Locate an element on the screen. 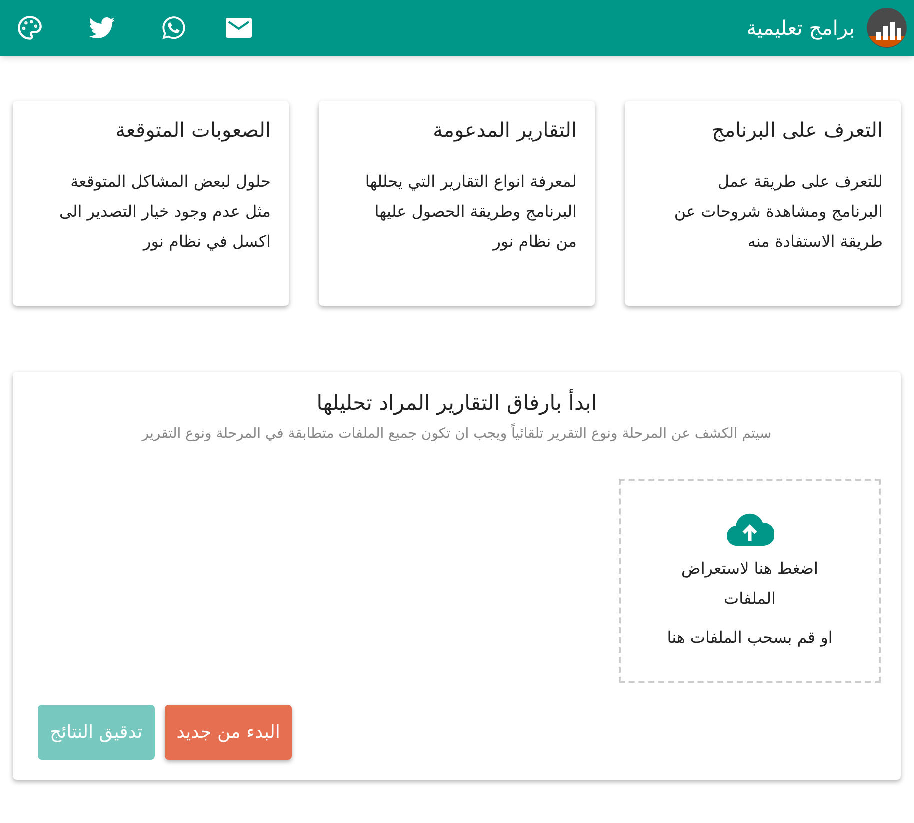  info-card: الصعوبات المتوقعة حلول لبعض المشاكل المتوقعة مثل عدم وجود خيار التصدير الى اكسل في نظام نور is located at coordinates (151, 203).